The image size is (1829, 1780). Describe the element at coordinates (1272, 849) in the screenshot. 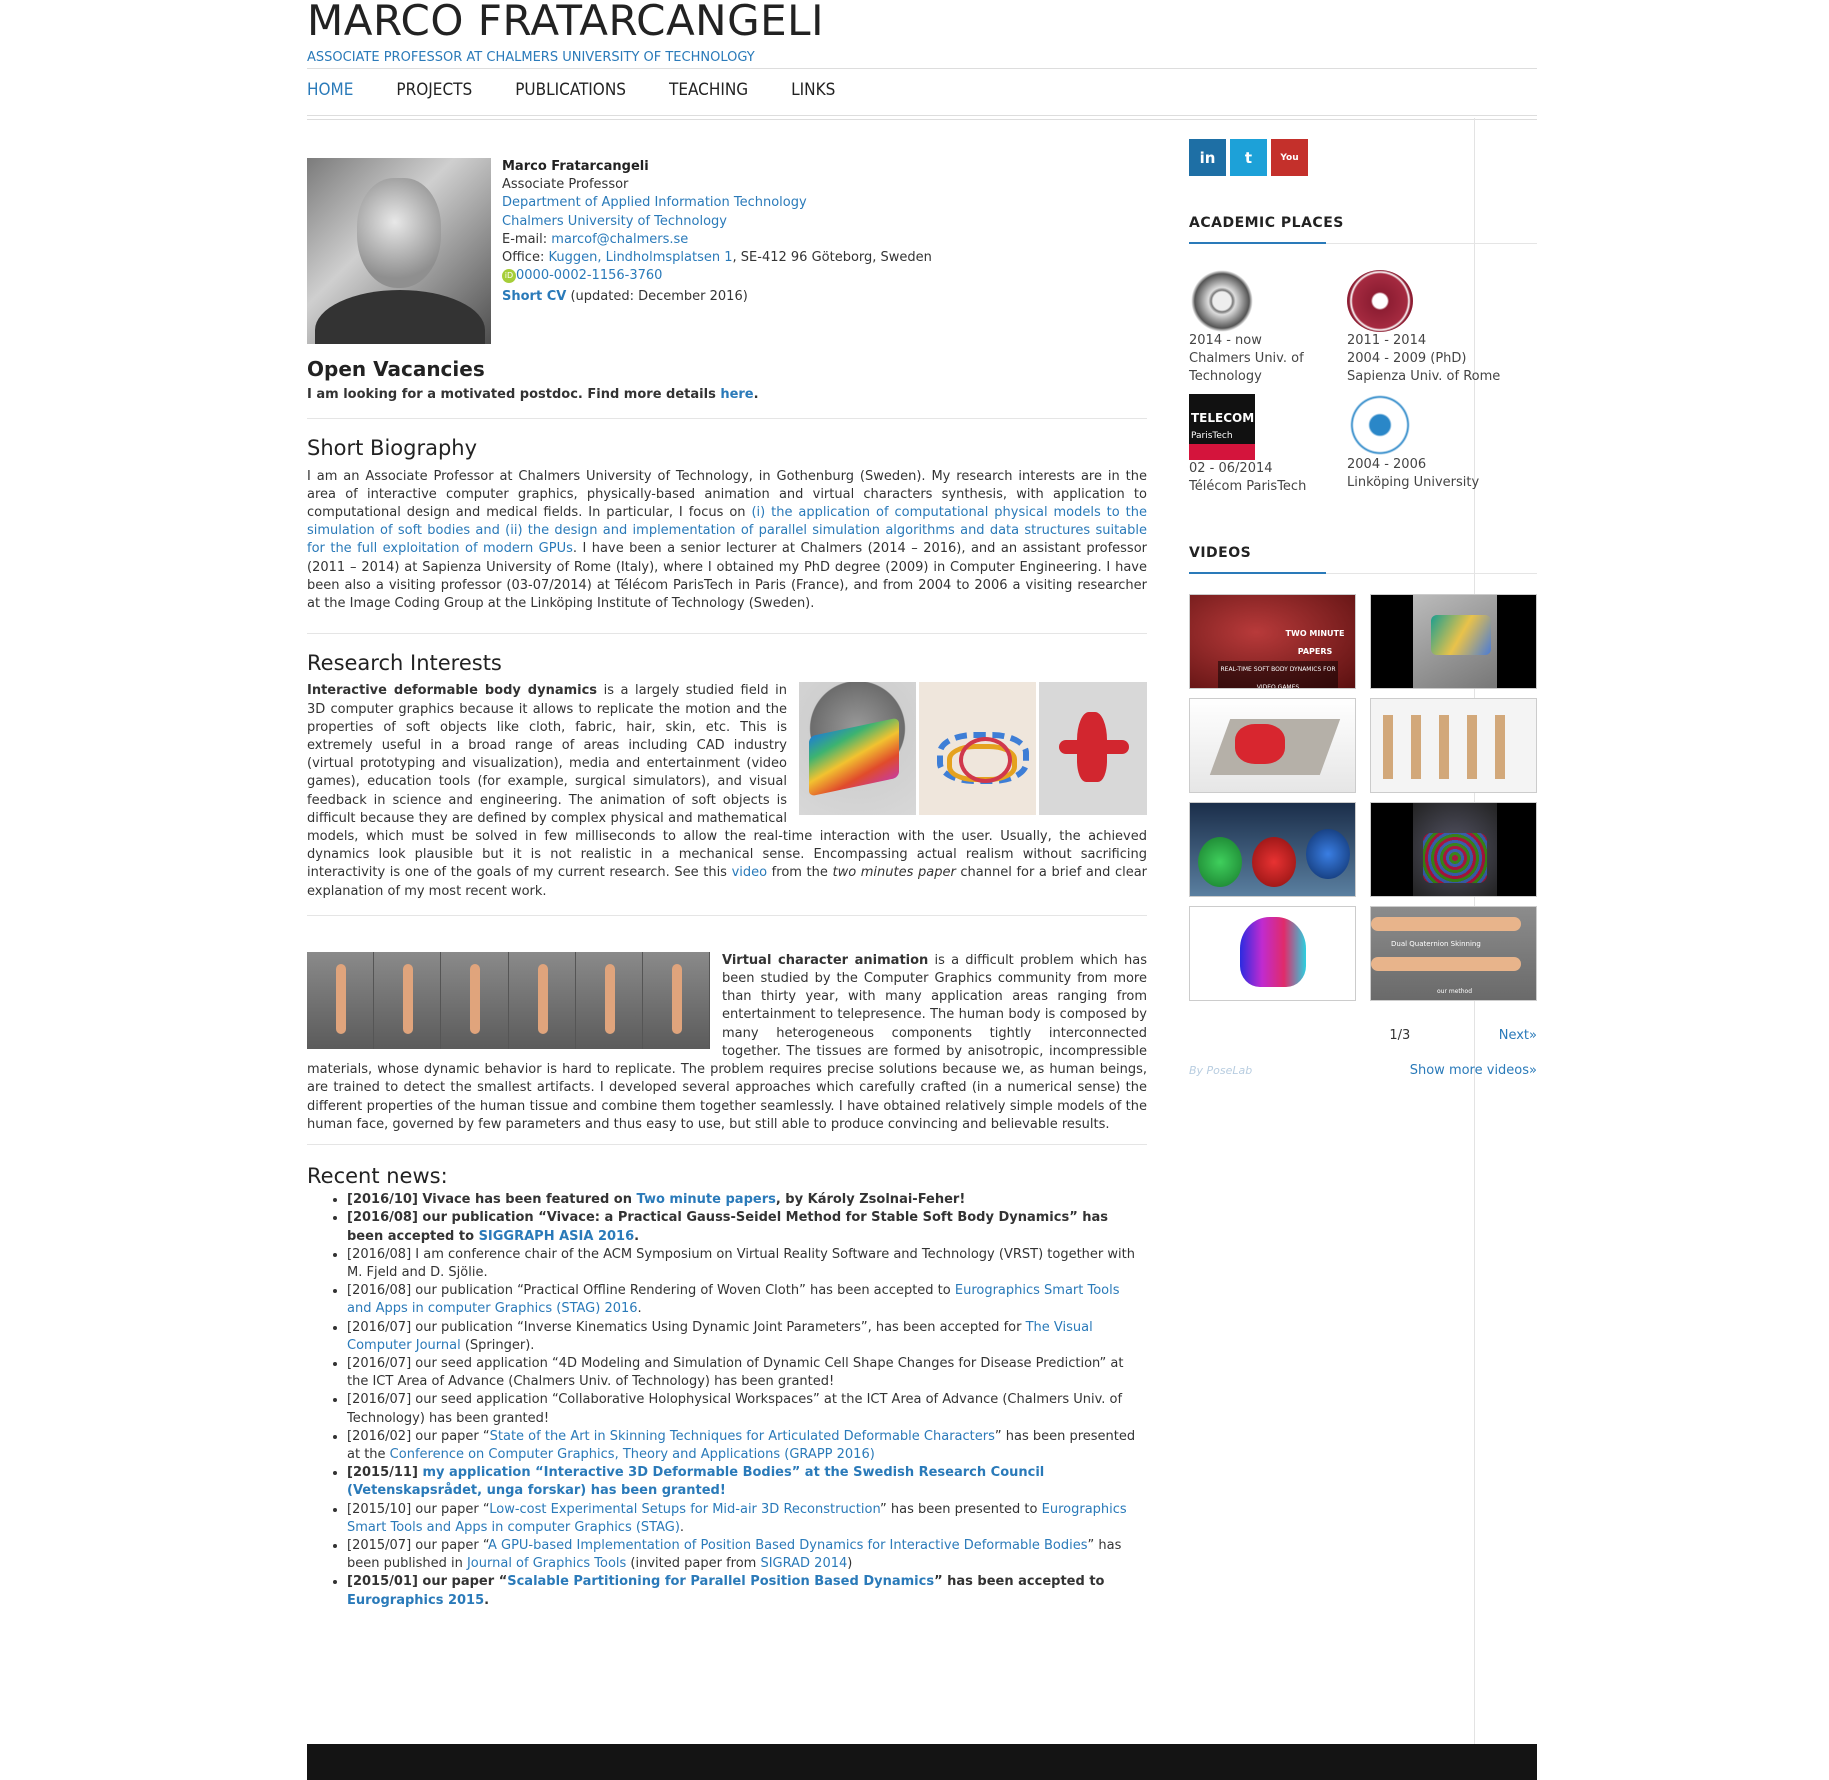

I see `video-thumb-hair` at that location.